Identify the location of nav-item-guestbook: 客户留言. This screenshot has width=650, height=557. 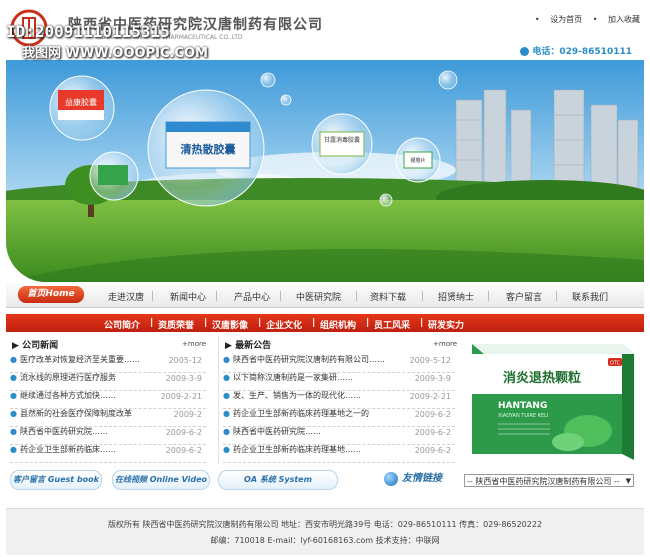
(524, 296).